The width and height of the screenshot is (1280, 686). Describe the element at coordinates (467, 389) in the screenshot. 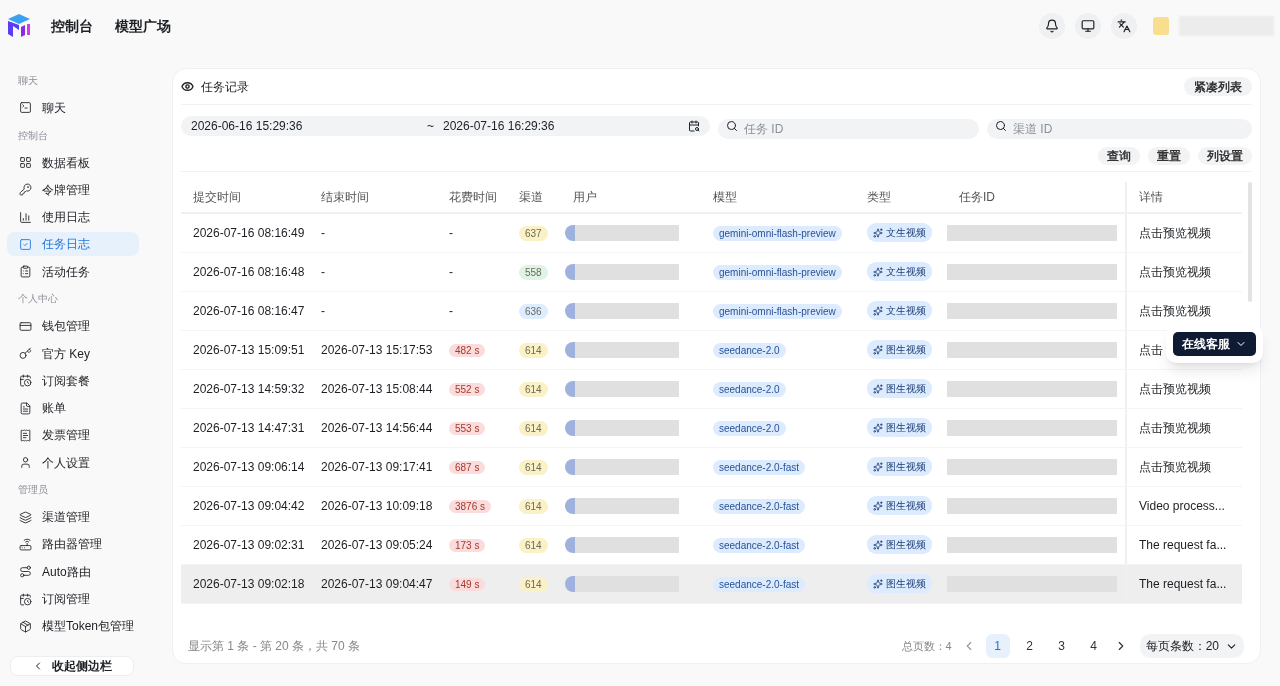

I see `duration-badge: 552 s` at that location.